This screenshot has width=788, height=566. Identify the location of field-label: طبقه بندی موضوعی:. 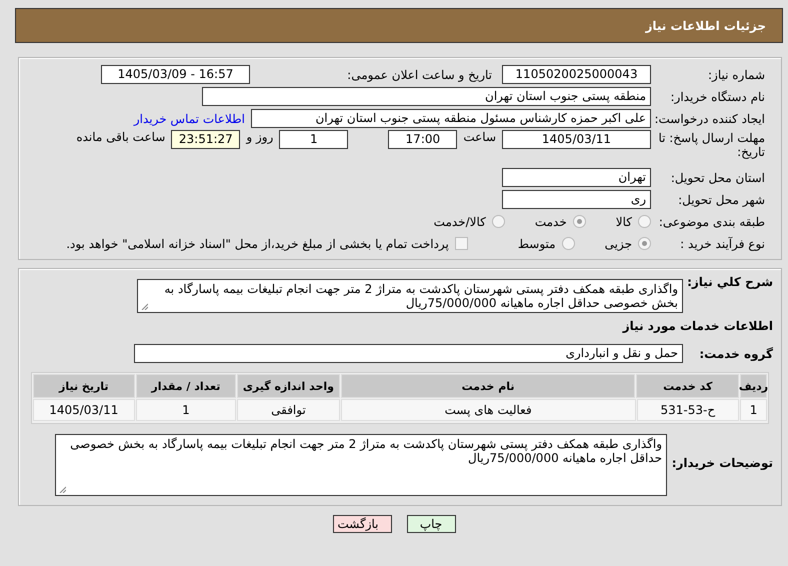
(712, 221).